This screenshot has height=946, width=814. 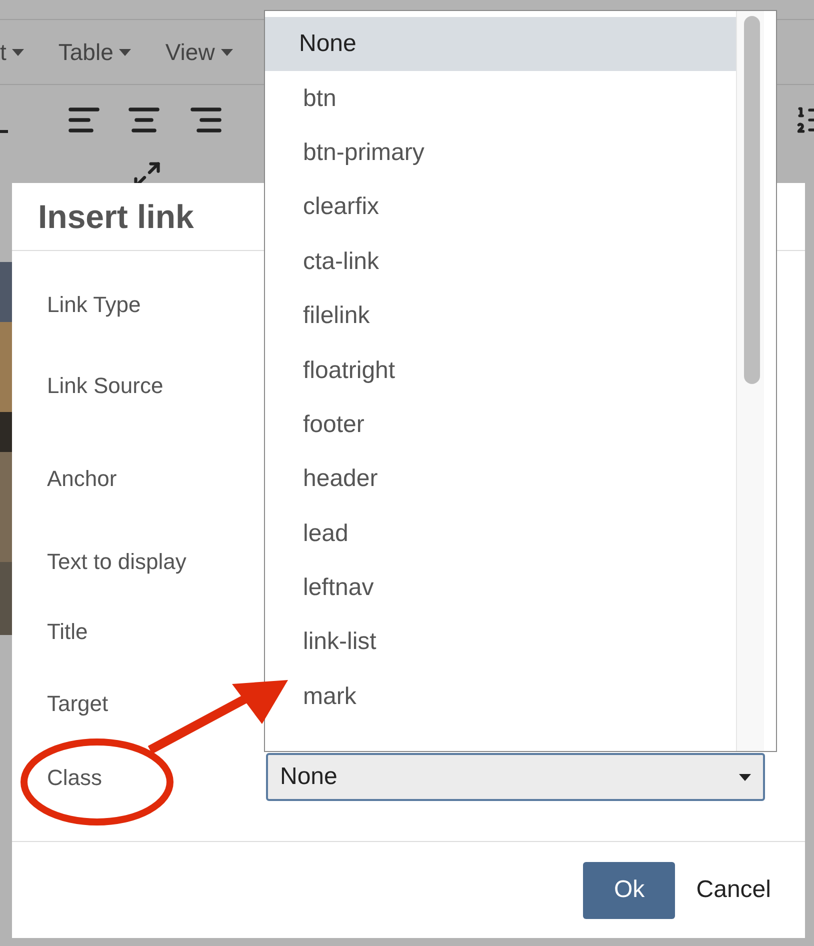 I want to click on dropdown-option: None, so click(x=501, y=44).